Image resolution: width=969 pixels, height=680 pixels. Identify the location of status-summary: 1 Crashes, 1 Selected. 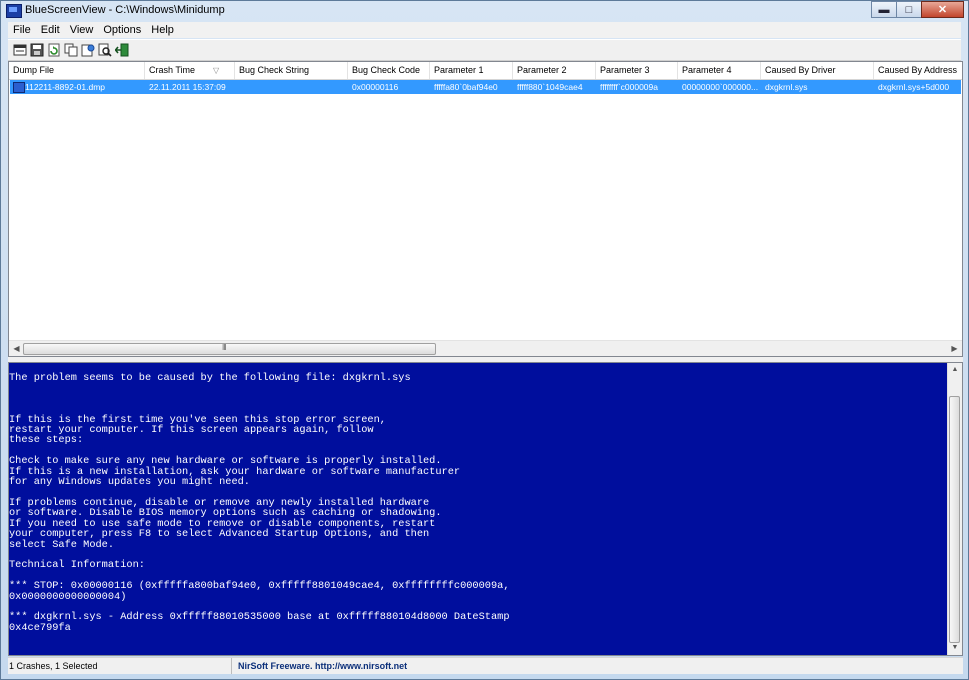
(120, 666).